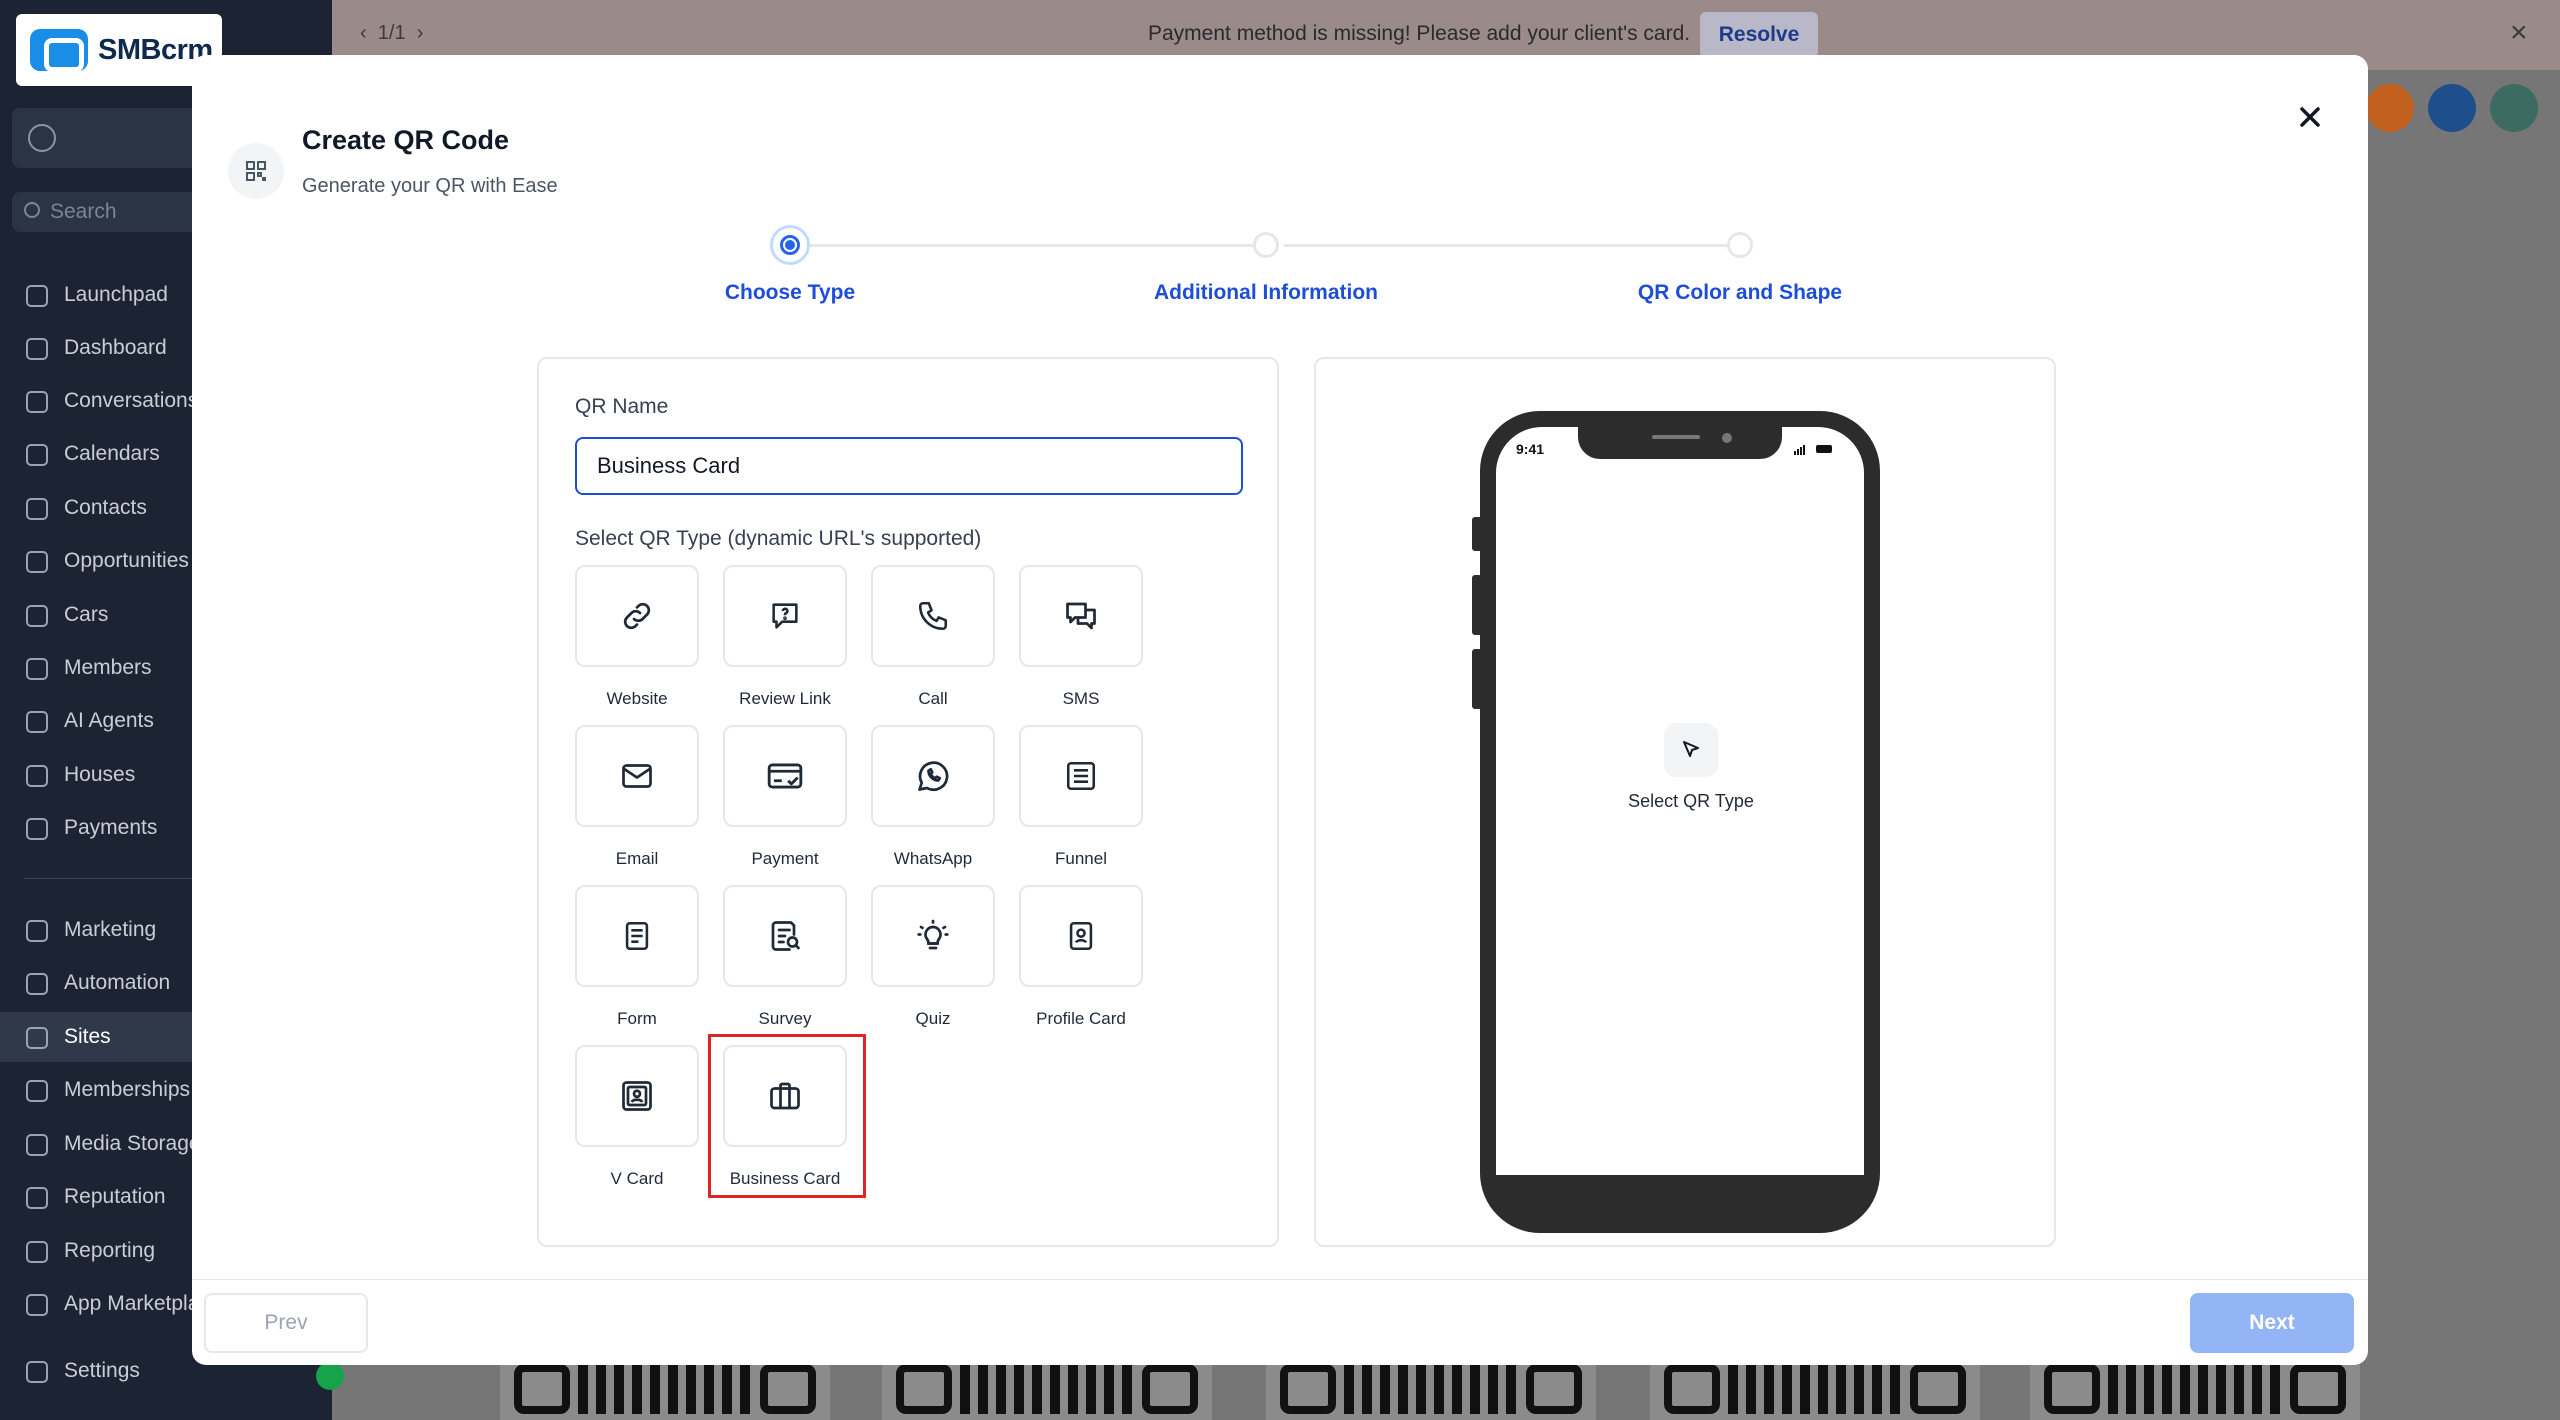 The height and width of the screenshot is (1420, 2560). I want to click on qr-type-label-email: Email, so click(637, 858).